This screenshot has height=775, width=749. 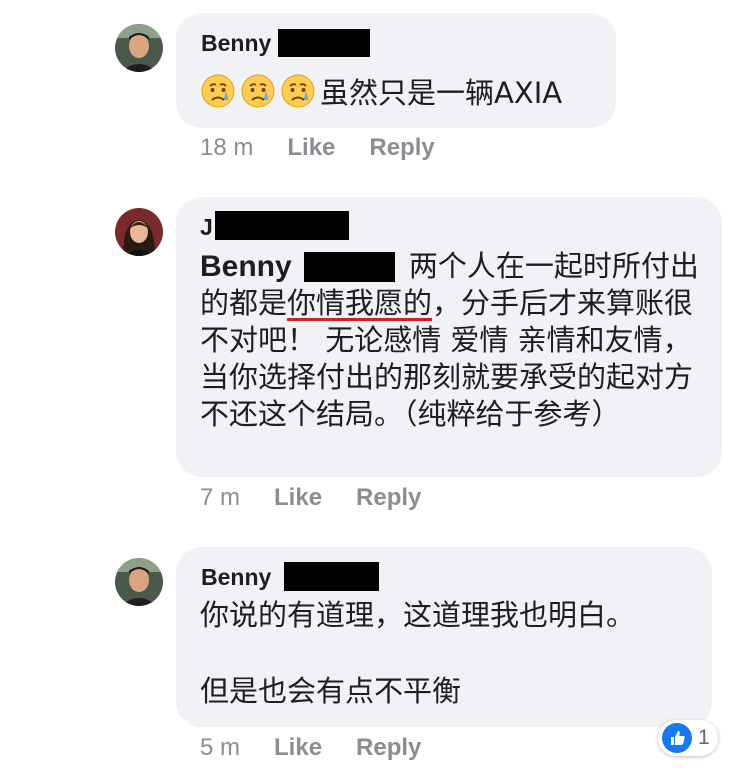 What do you see at coordinates (677, 738) in the screenshot?
I see `thumbs-up-icon` at bounding box center [677, 738].